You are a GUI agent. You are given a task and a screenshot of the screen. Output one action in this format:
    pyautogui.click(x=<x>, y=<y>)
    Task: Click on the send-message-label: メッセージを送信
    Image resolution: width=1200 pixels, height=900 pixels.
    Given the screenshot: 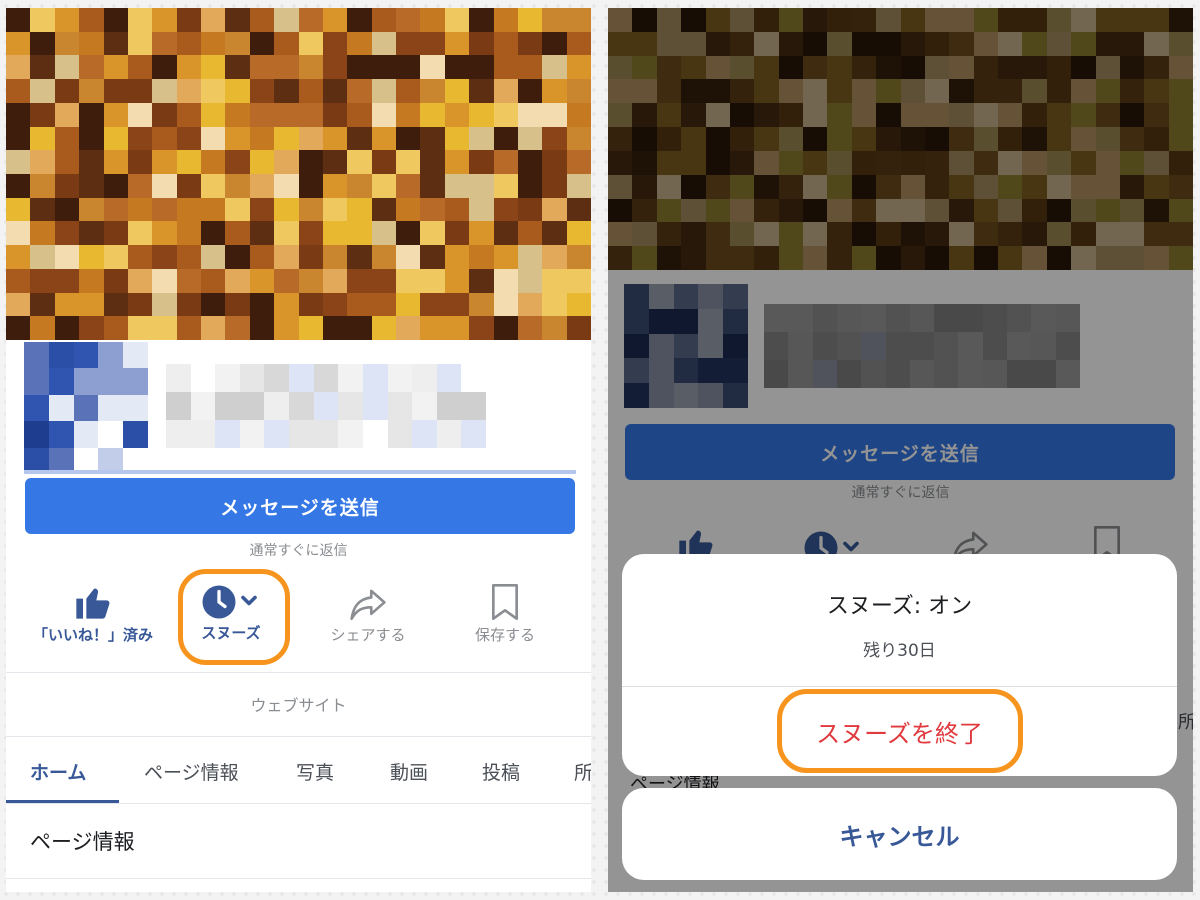 What is the action you would take?
    pyautogui.click(x=300, y=507)
    